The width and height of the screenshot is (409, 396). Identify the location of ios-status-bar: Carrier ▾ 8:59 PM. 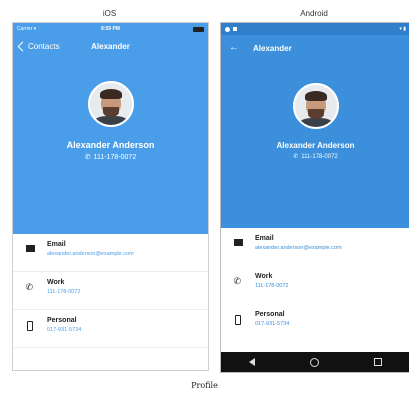
(110, 29).